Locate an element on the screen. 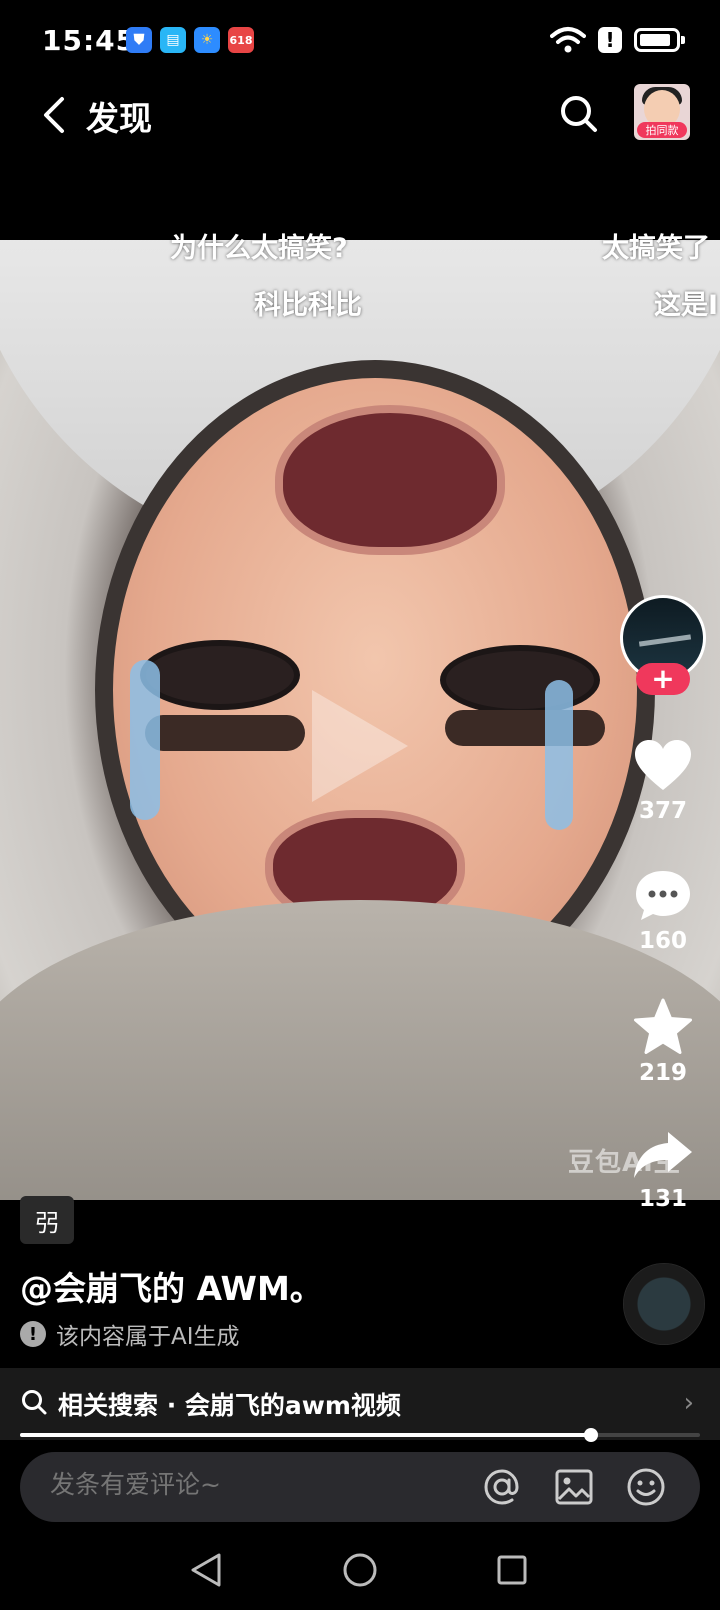 The height and width of the screenshot is (1610, 720). danmaku-comment: 太搞笑了 is located at coordinates (656, 248).